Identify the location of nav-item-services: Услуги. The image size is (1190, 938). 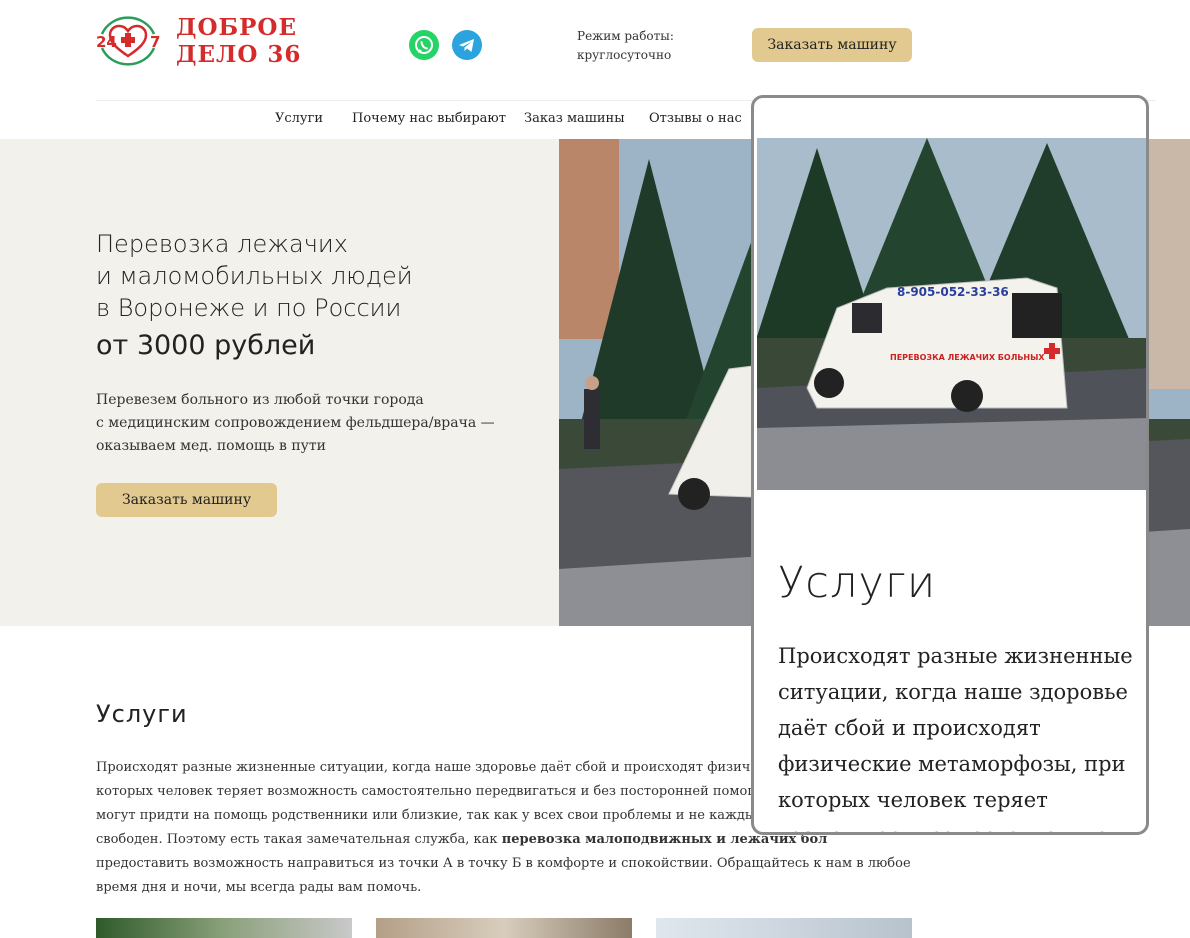
(299, 118).